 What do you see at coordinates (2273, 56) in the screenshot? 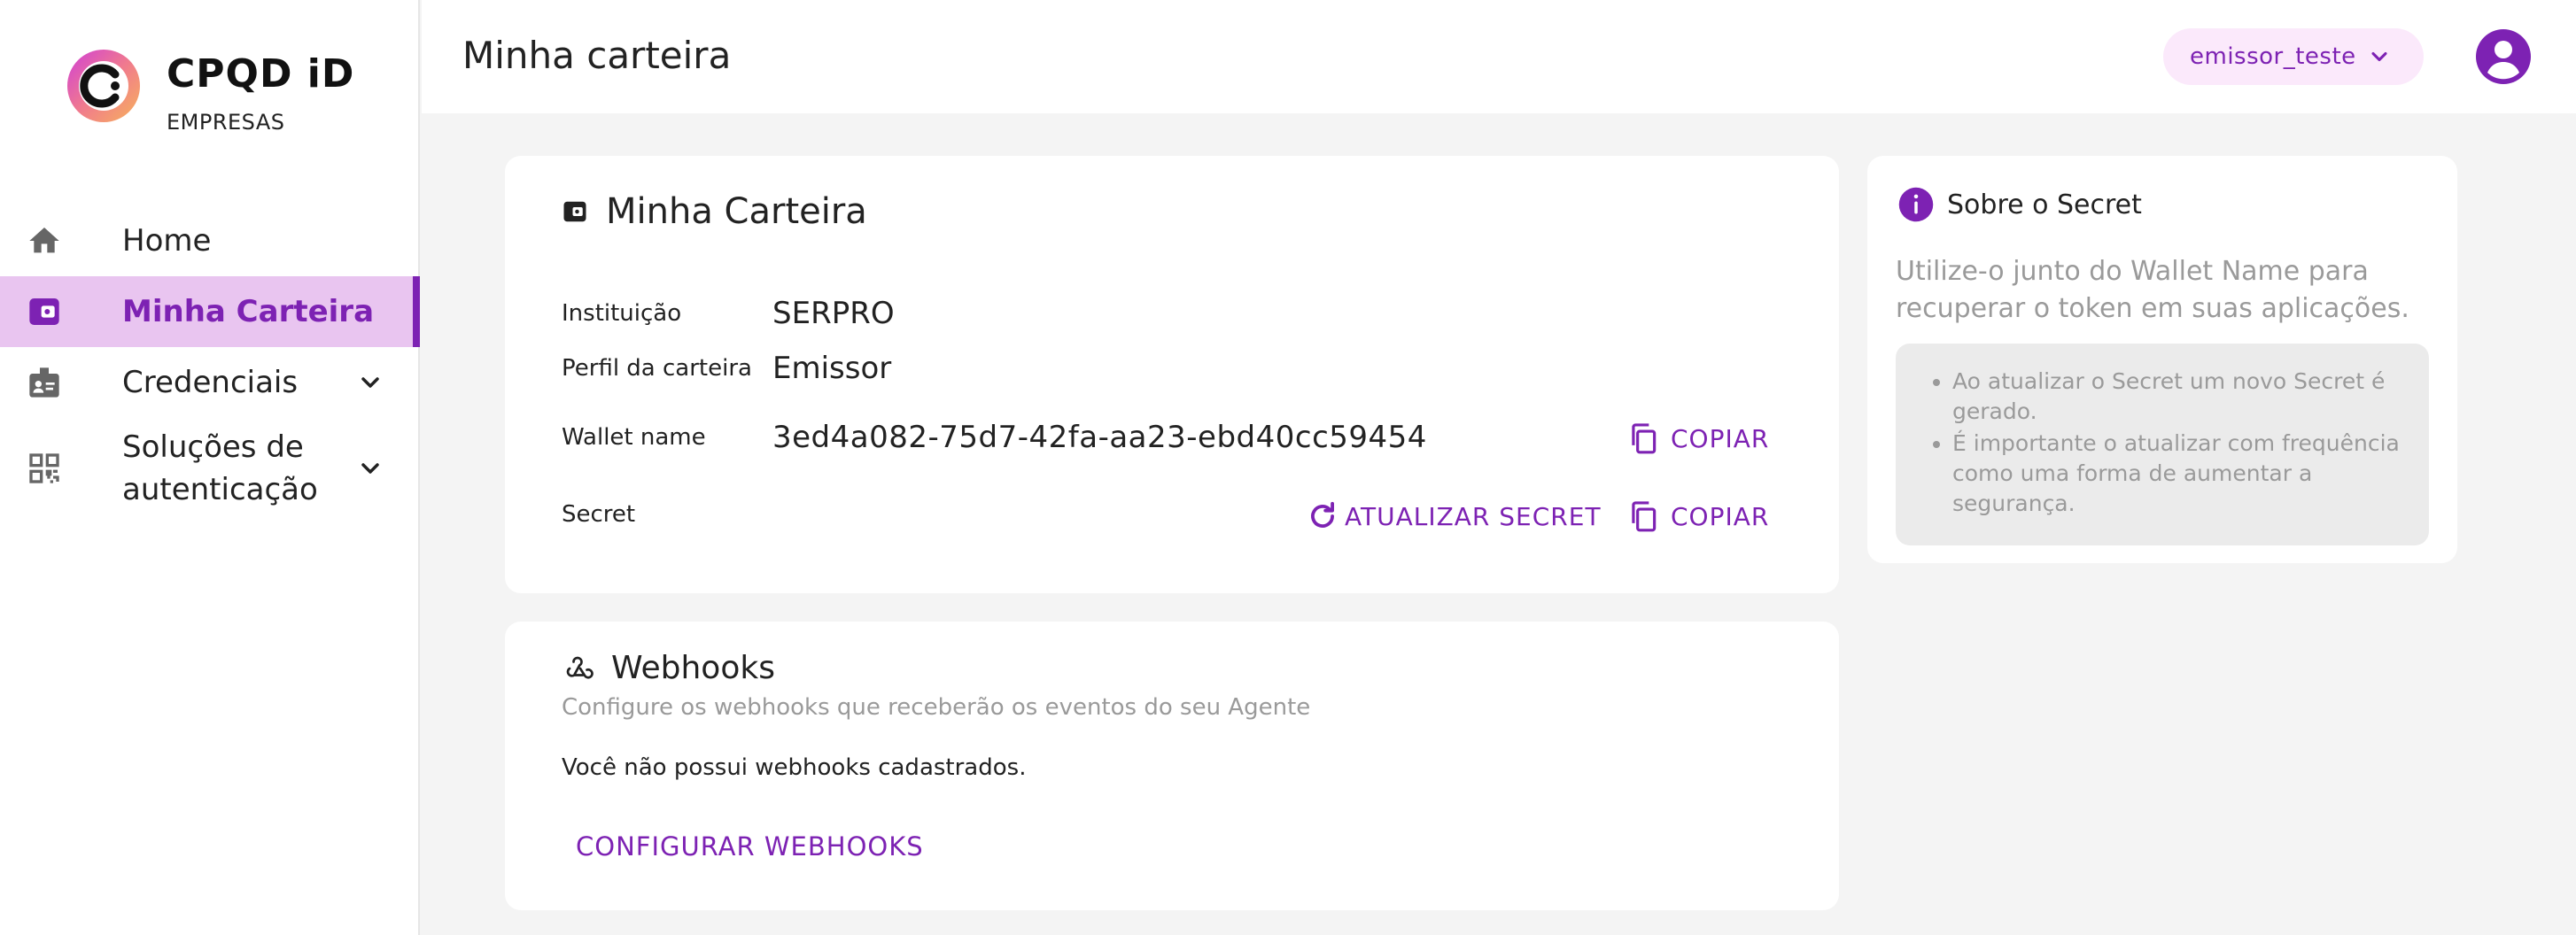
I see `user-select-value: emissor_teste` at bounding box center [2273, 56].